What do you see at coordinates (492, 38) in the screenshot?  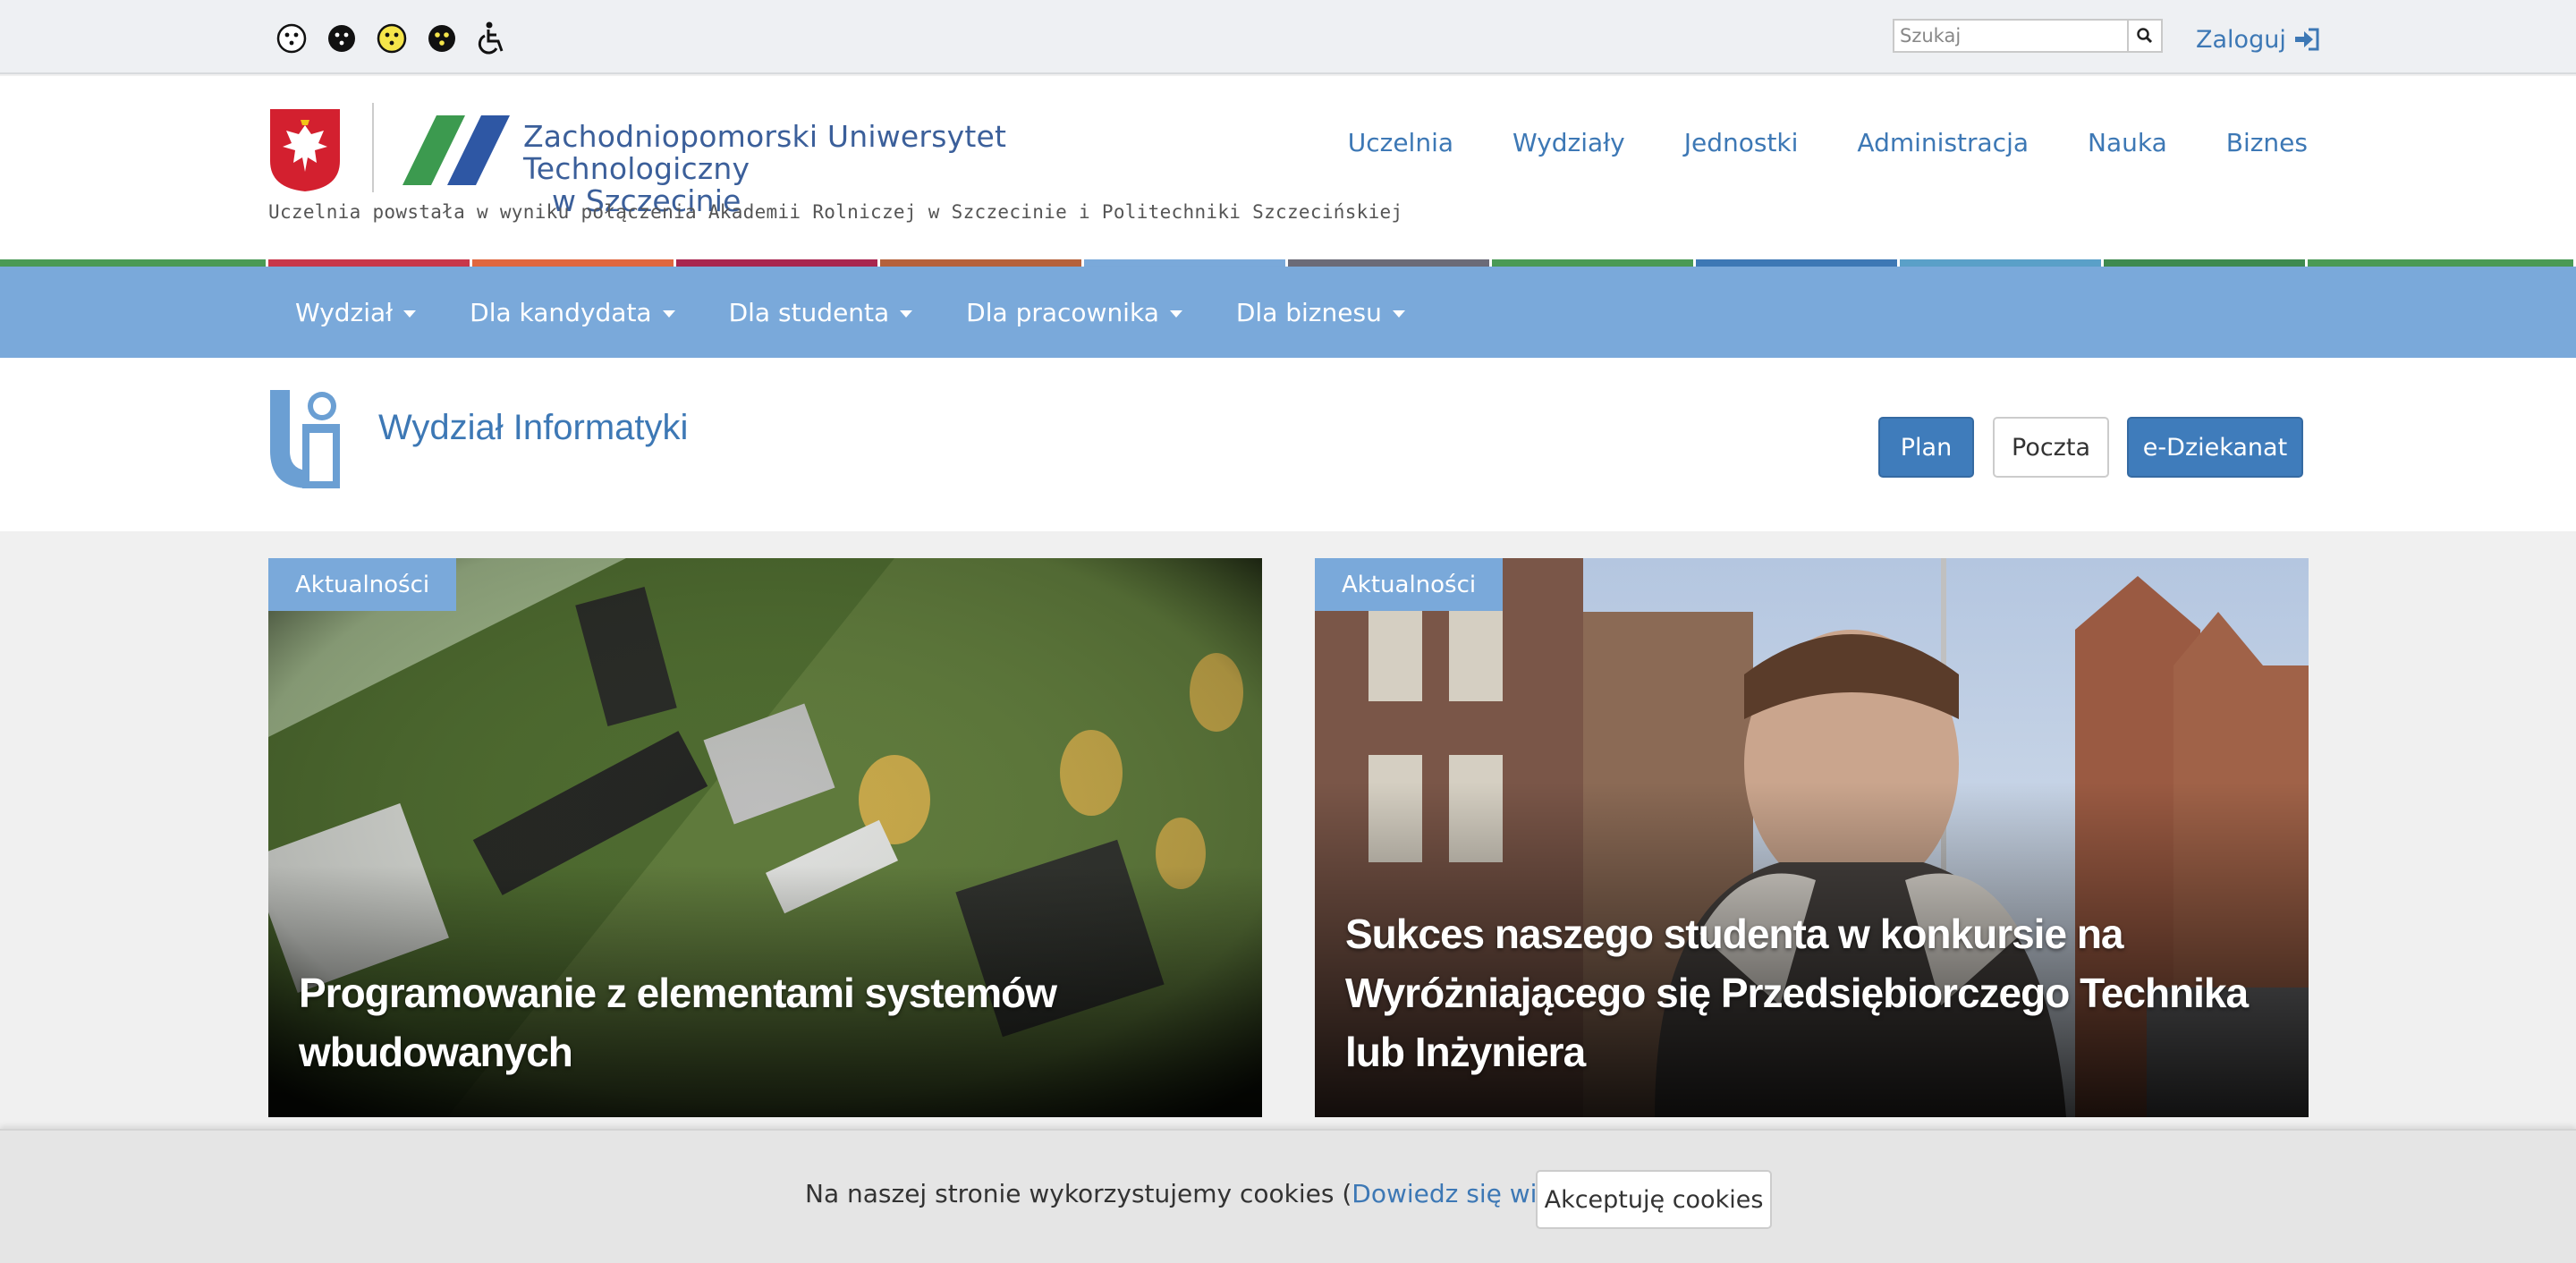 I see `wheelchair-icon` at bounding box center [492, 38].